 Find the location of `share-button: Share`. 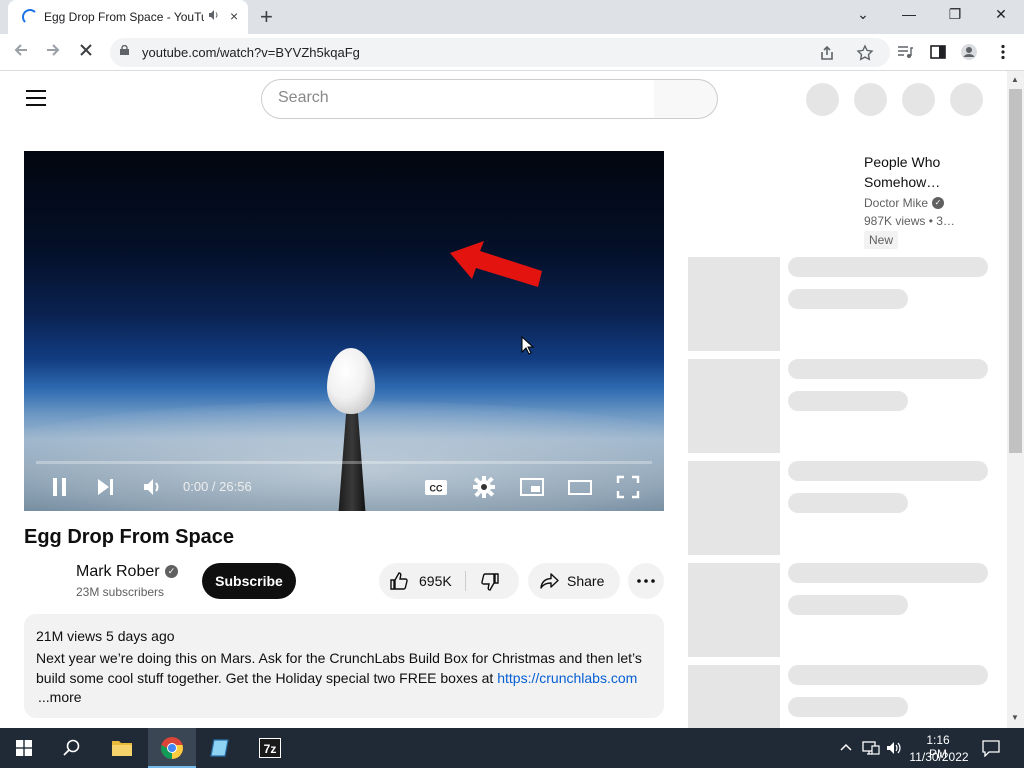

share-button: Share is located at coordinates (574, 581).